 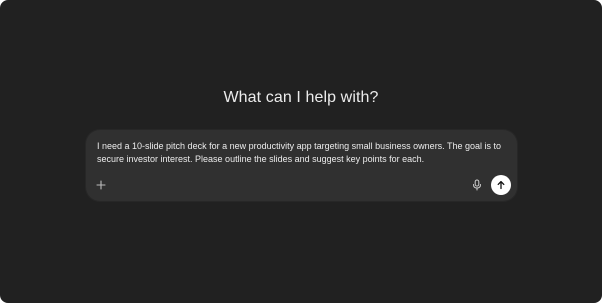 I want to click on plus-icon, so click(x=101, y=185).